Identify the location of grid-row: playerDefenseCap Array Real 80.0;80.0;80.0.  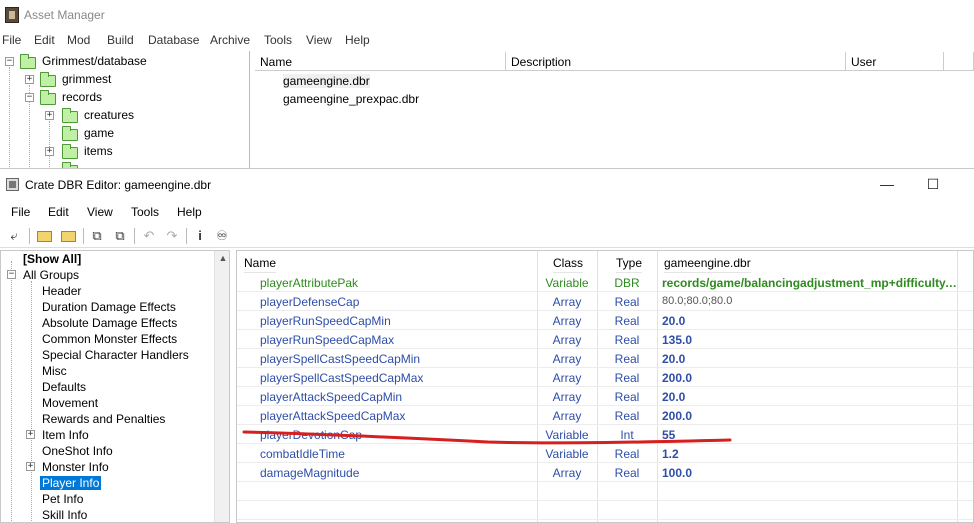
(605, 301).